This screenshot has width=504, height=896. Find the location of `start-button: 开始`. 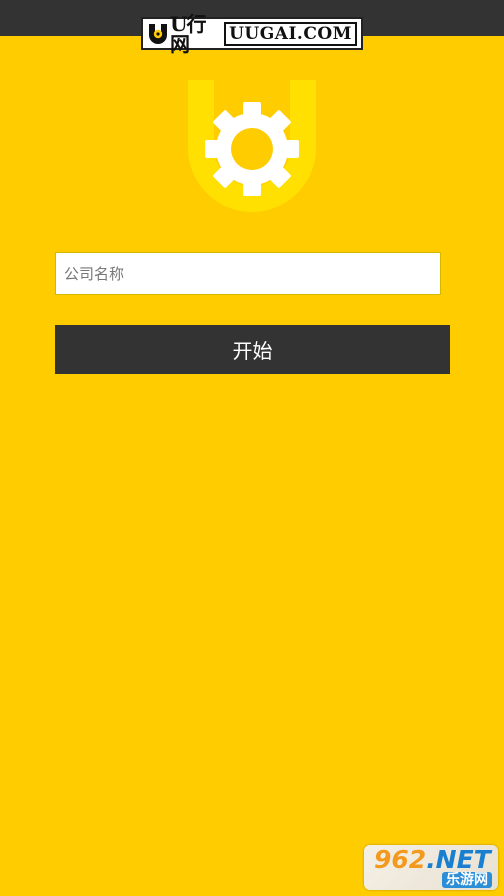

start-button: 开始 is located at coordinates (252, 349).